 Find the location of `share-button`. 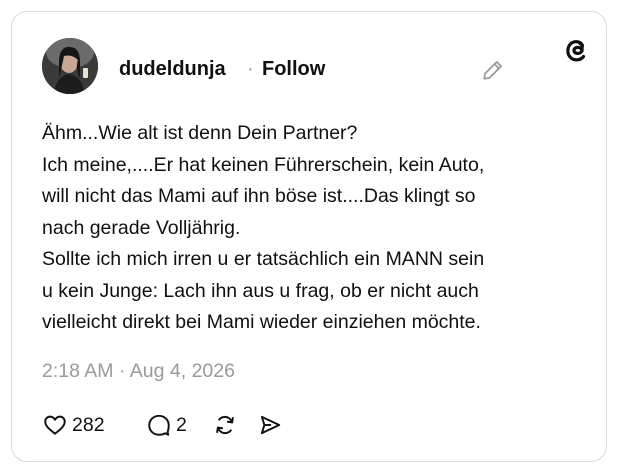

share-button is located at coordinates (270, 425).